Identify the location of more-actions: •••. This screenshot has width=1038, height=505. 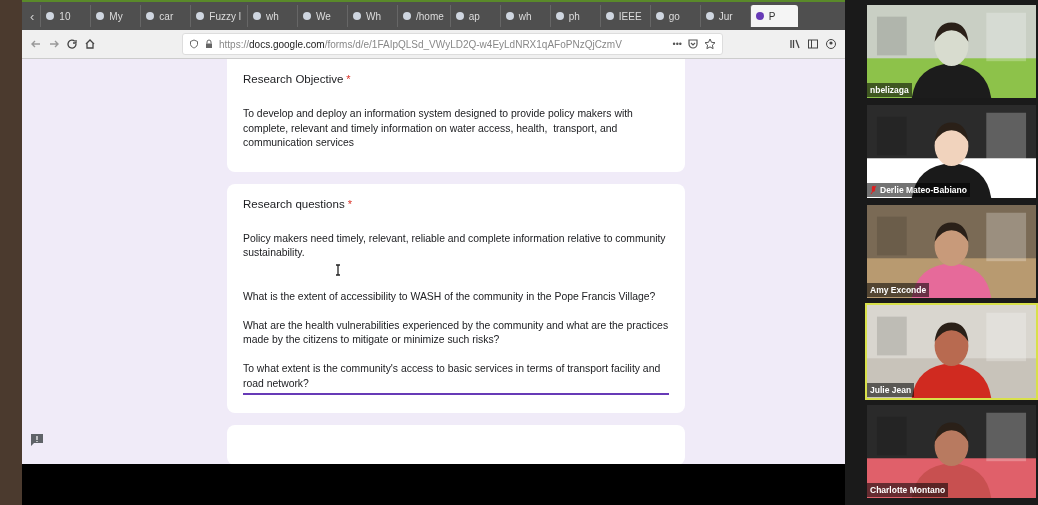
(677, 44).